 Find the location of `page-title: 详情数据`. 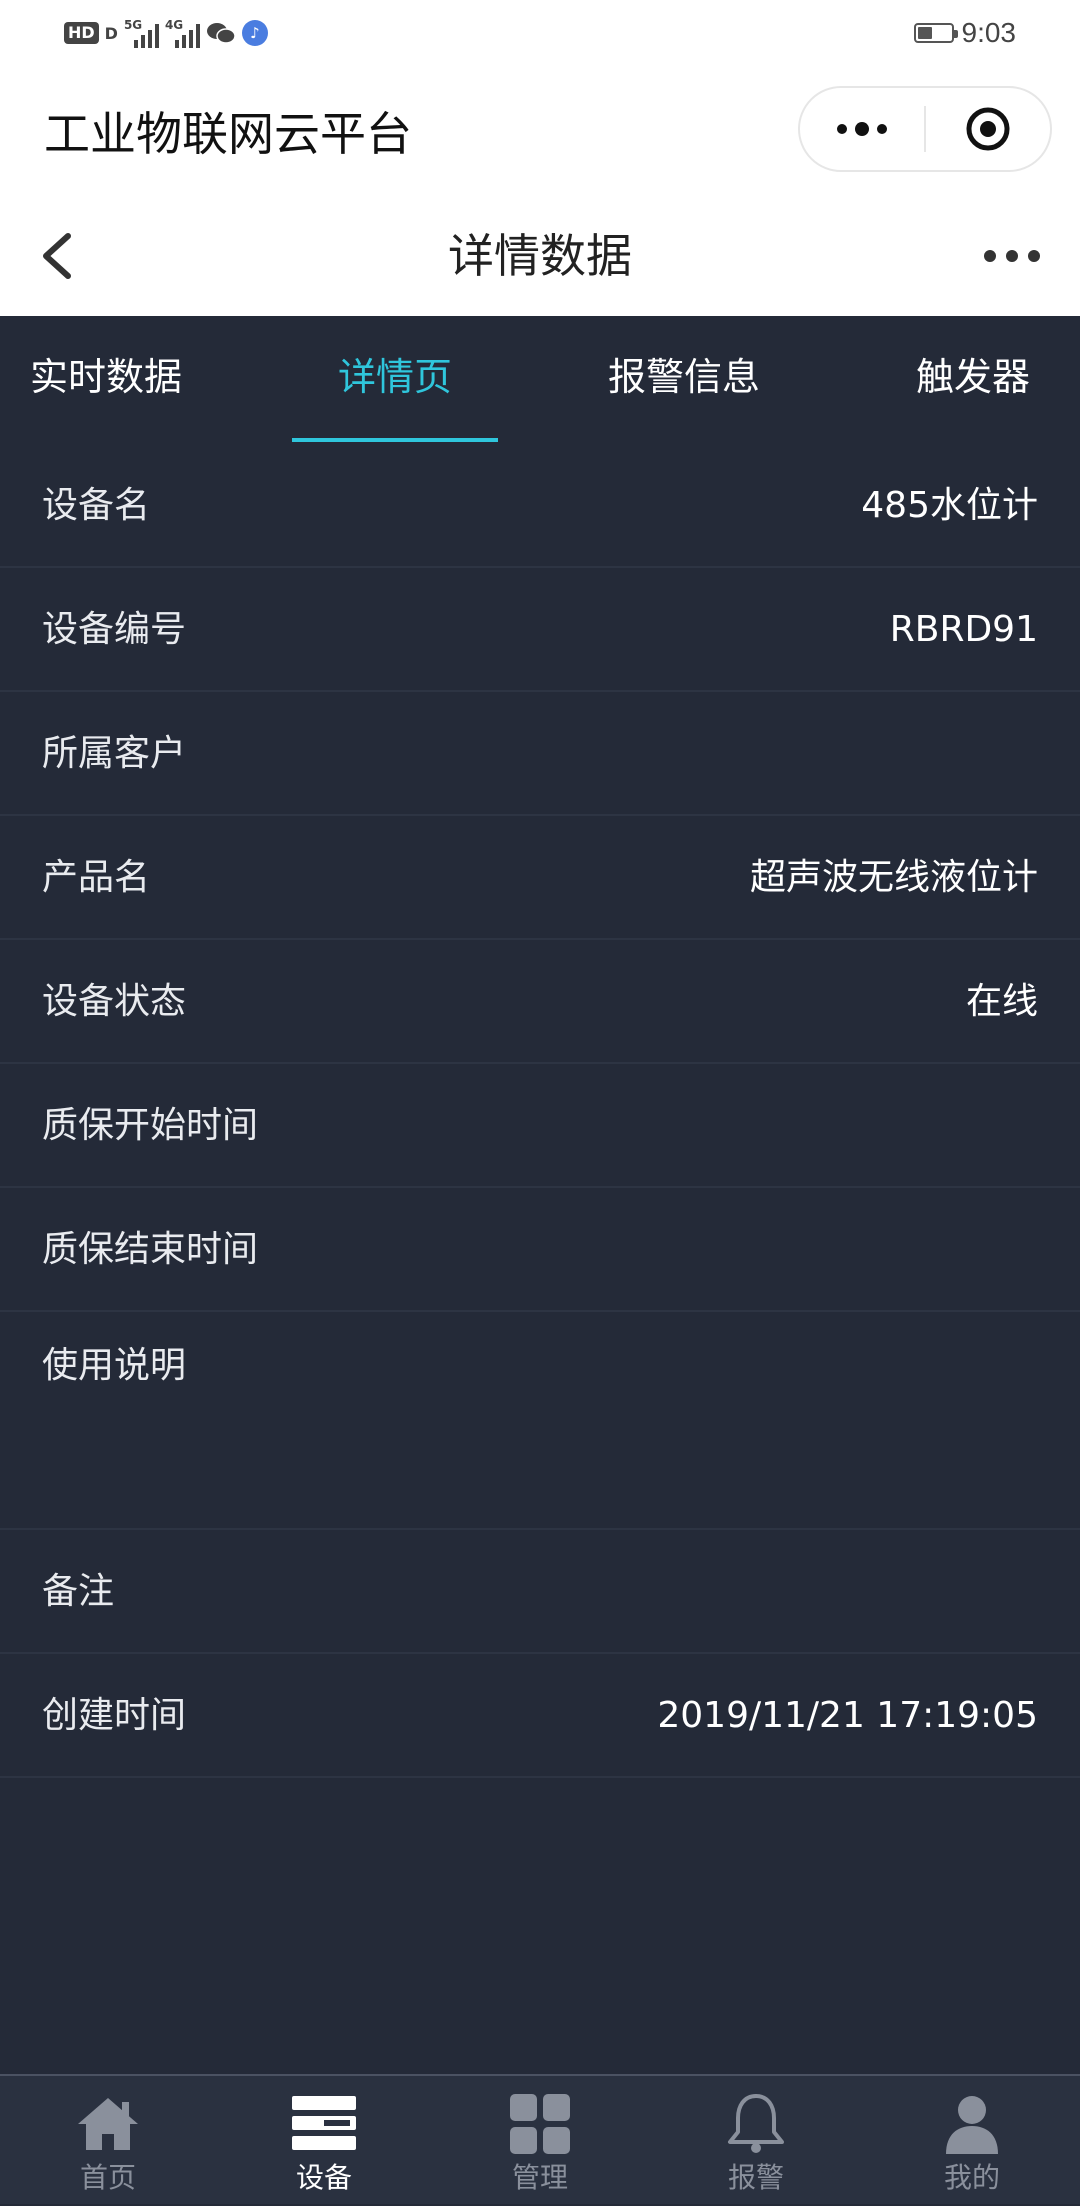

page-title: 详情数据 is located at coordinates (540, 256).